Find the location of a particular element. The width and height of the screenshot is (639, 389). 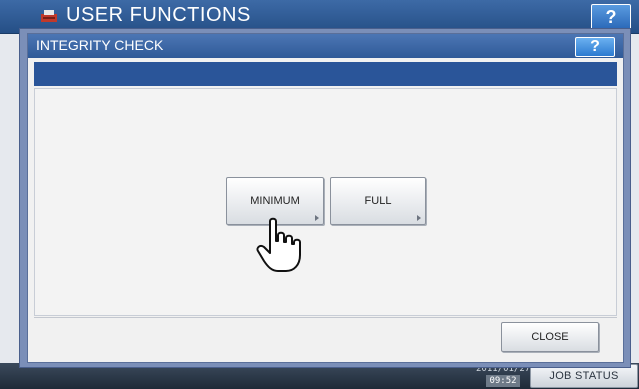

dialog-footer-divider is located at coordinates (325, 317).